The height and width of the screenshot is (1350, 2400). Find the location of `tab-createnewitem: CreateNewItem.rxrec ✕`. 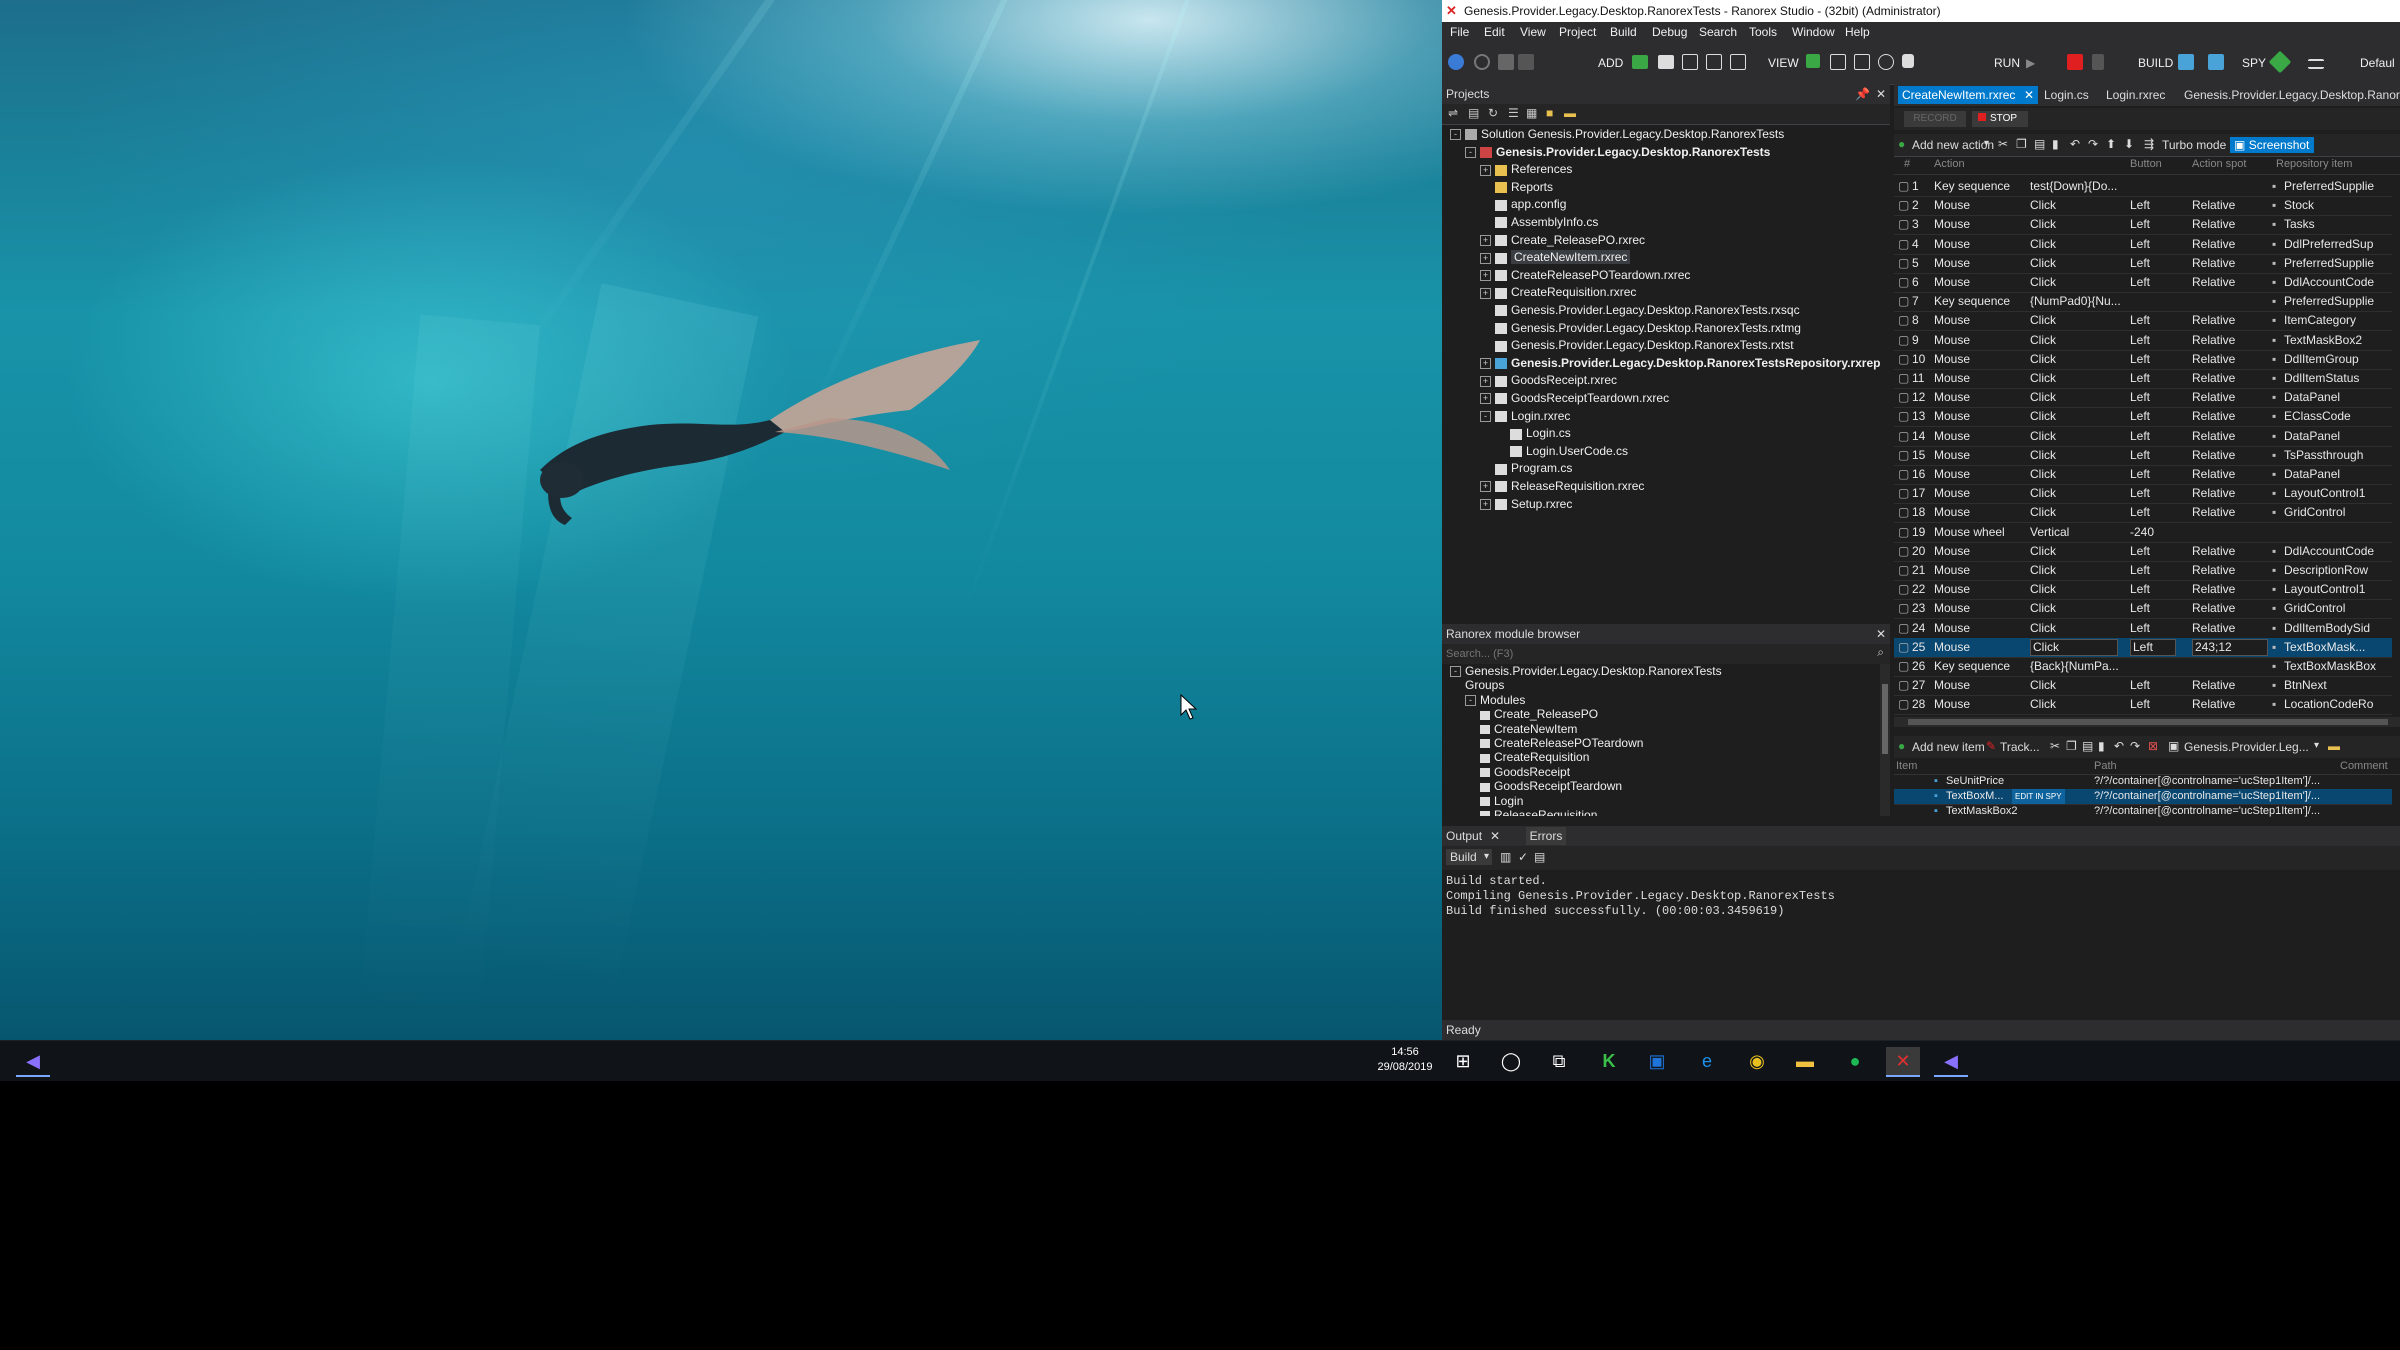

tab-createnewitem: CreateNewItem.rxrec ✕ is located at coordinates (1968, 95).